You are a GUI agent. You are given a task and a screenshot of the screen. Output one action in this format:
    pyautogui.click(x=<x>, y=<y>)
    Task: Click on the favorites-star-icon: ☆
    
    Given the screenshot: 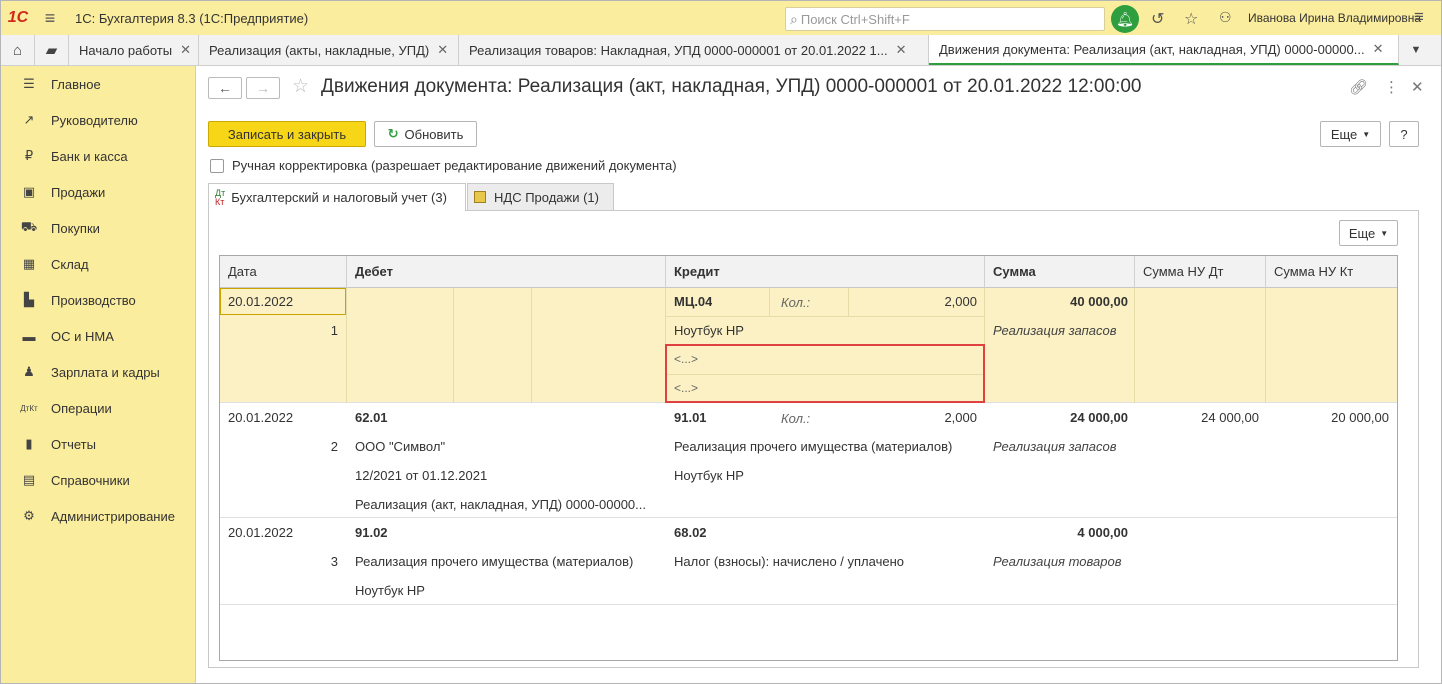 What is the action you would take?
    pyautogui.click(x=1191, y=19)
    